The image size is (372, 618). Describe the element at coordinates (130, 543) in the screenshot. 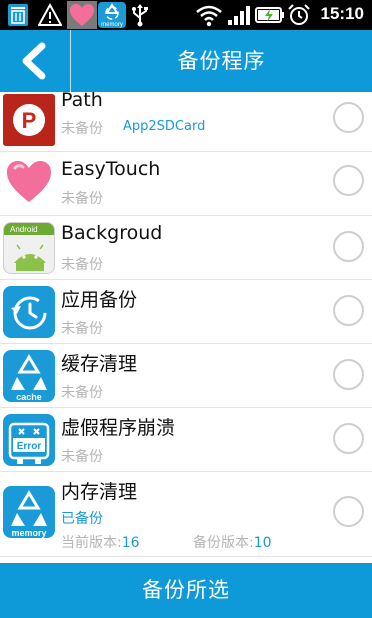

I see `current-version-value: 16` at that location.